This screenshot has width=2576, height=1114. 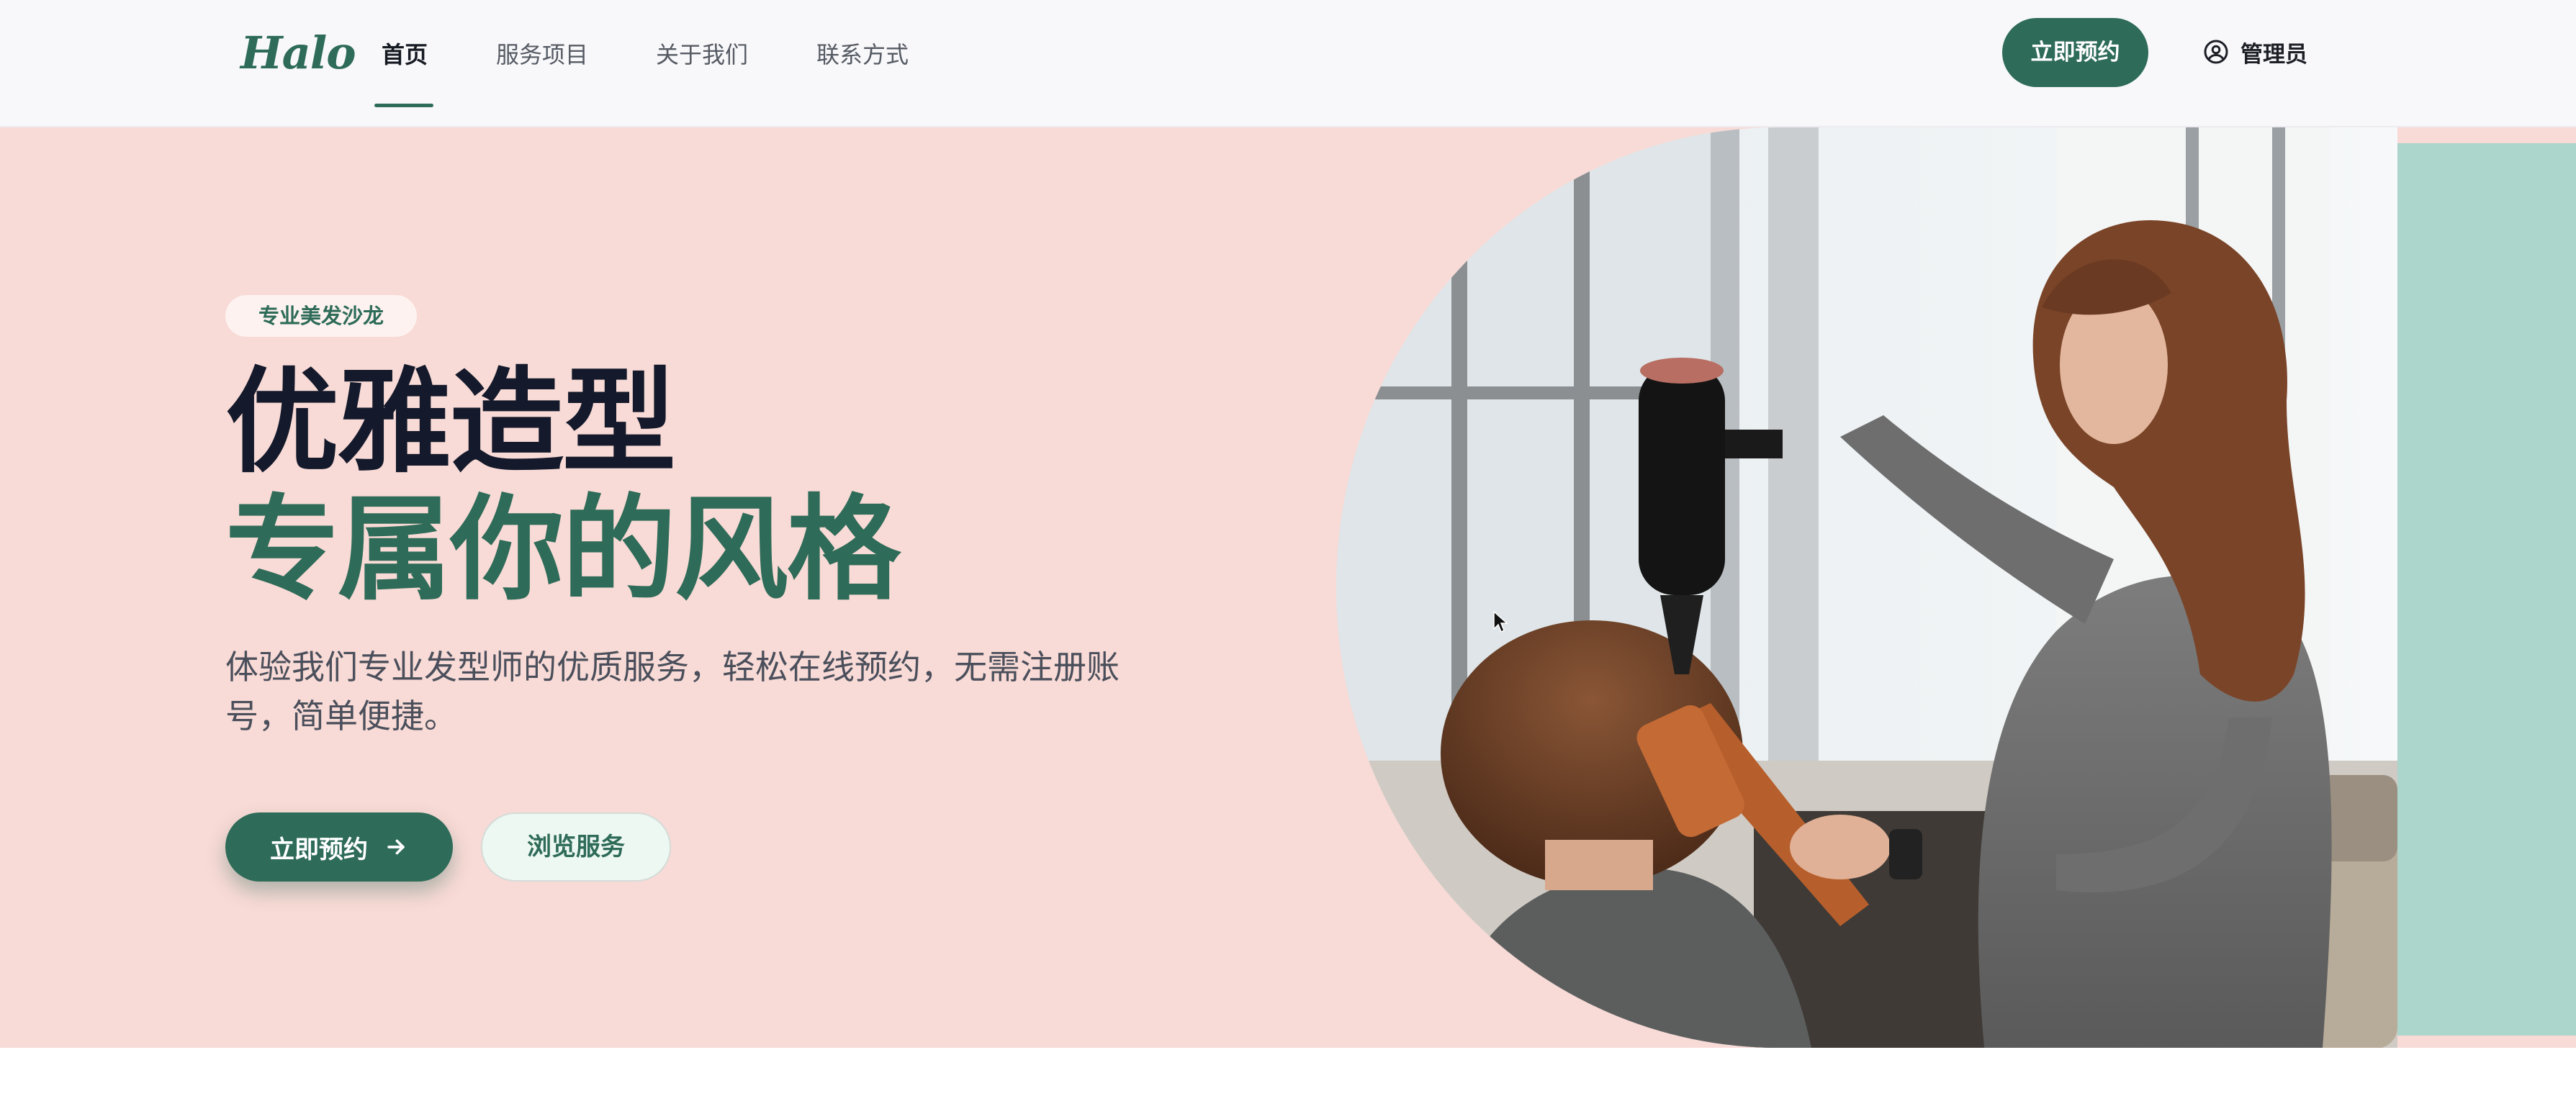 What do you see at coordinates (405, 55) in the screenshot?
I see `nav-item-home: 首页` at bounding box center [405, 55].